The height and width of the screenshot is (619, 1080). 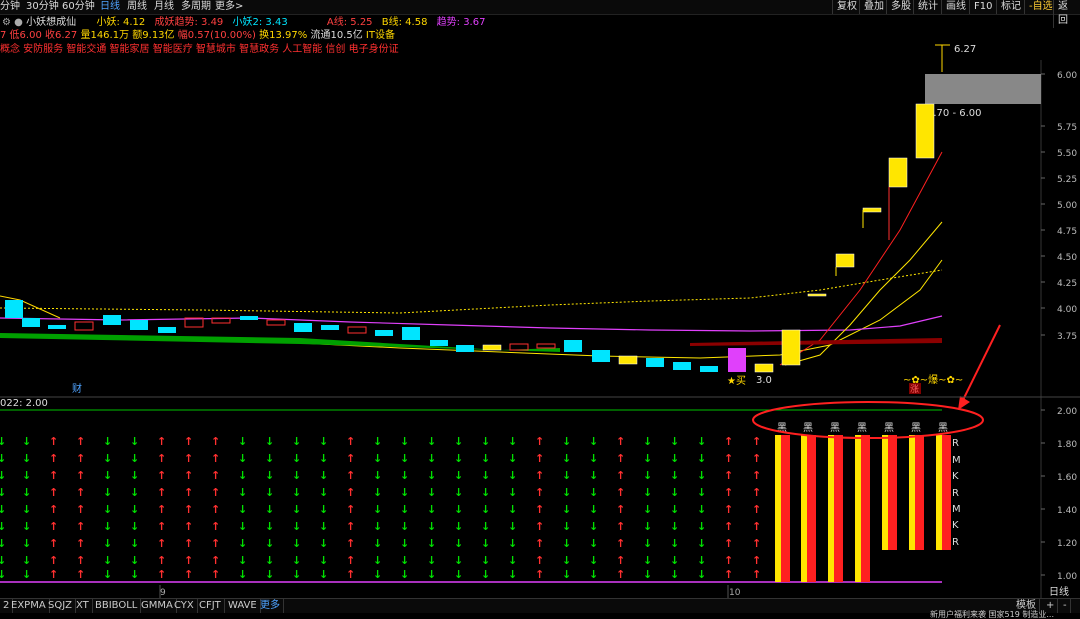 I want to click on signal-bar-red, so click(x=865, y=508).